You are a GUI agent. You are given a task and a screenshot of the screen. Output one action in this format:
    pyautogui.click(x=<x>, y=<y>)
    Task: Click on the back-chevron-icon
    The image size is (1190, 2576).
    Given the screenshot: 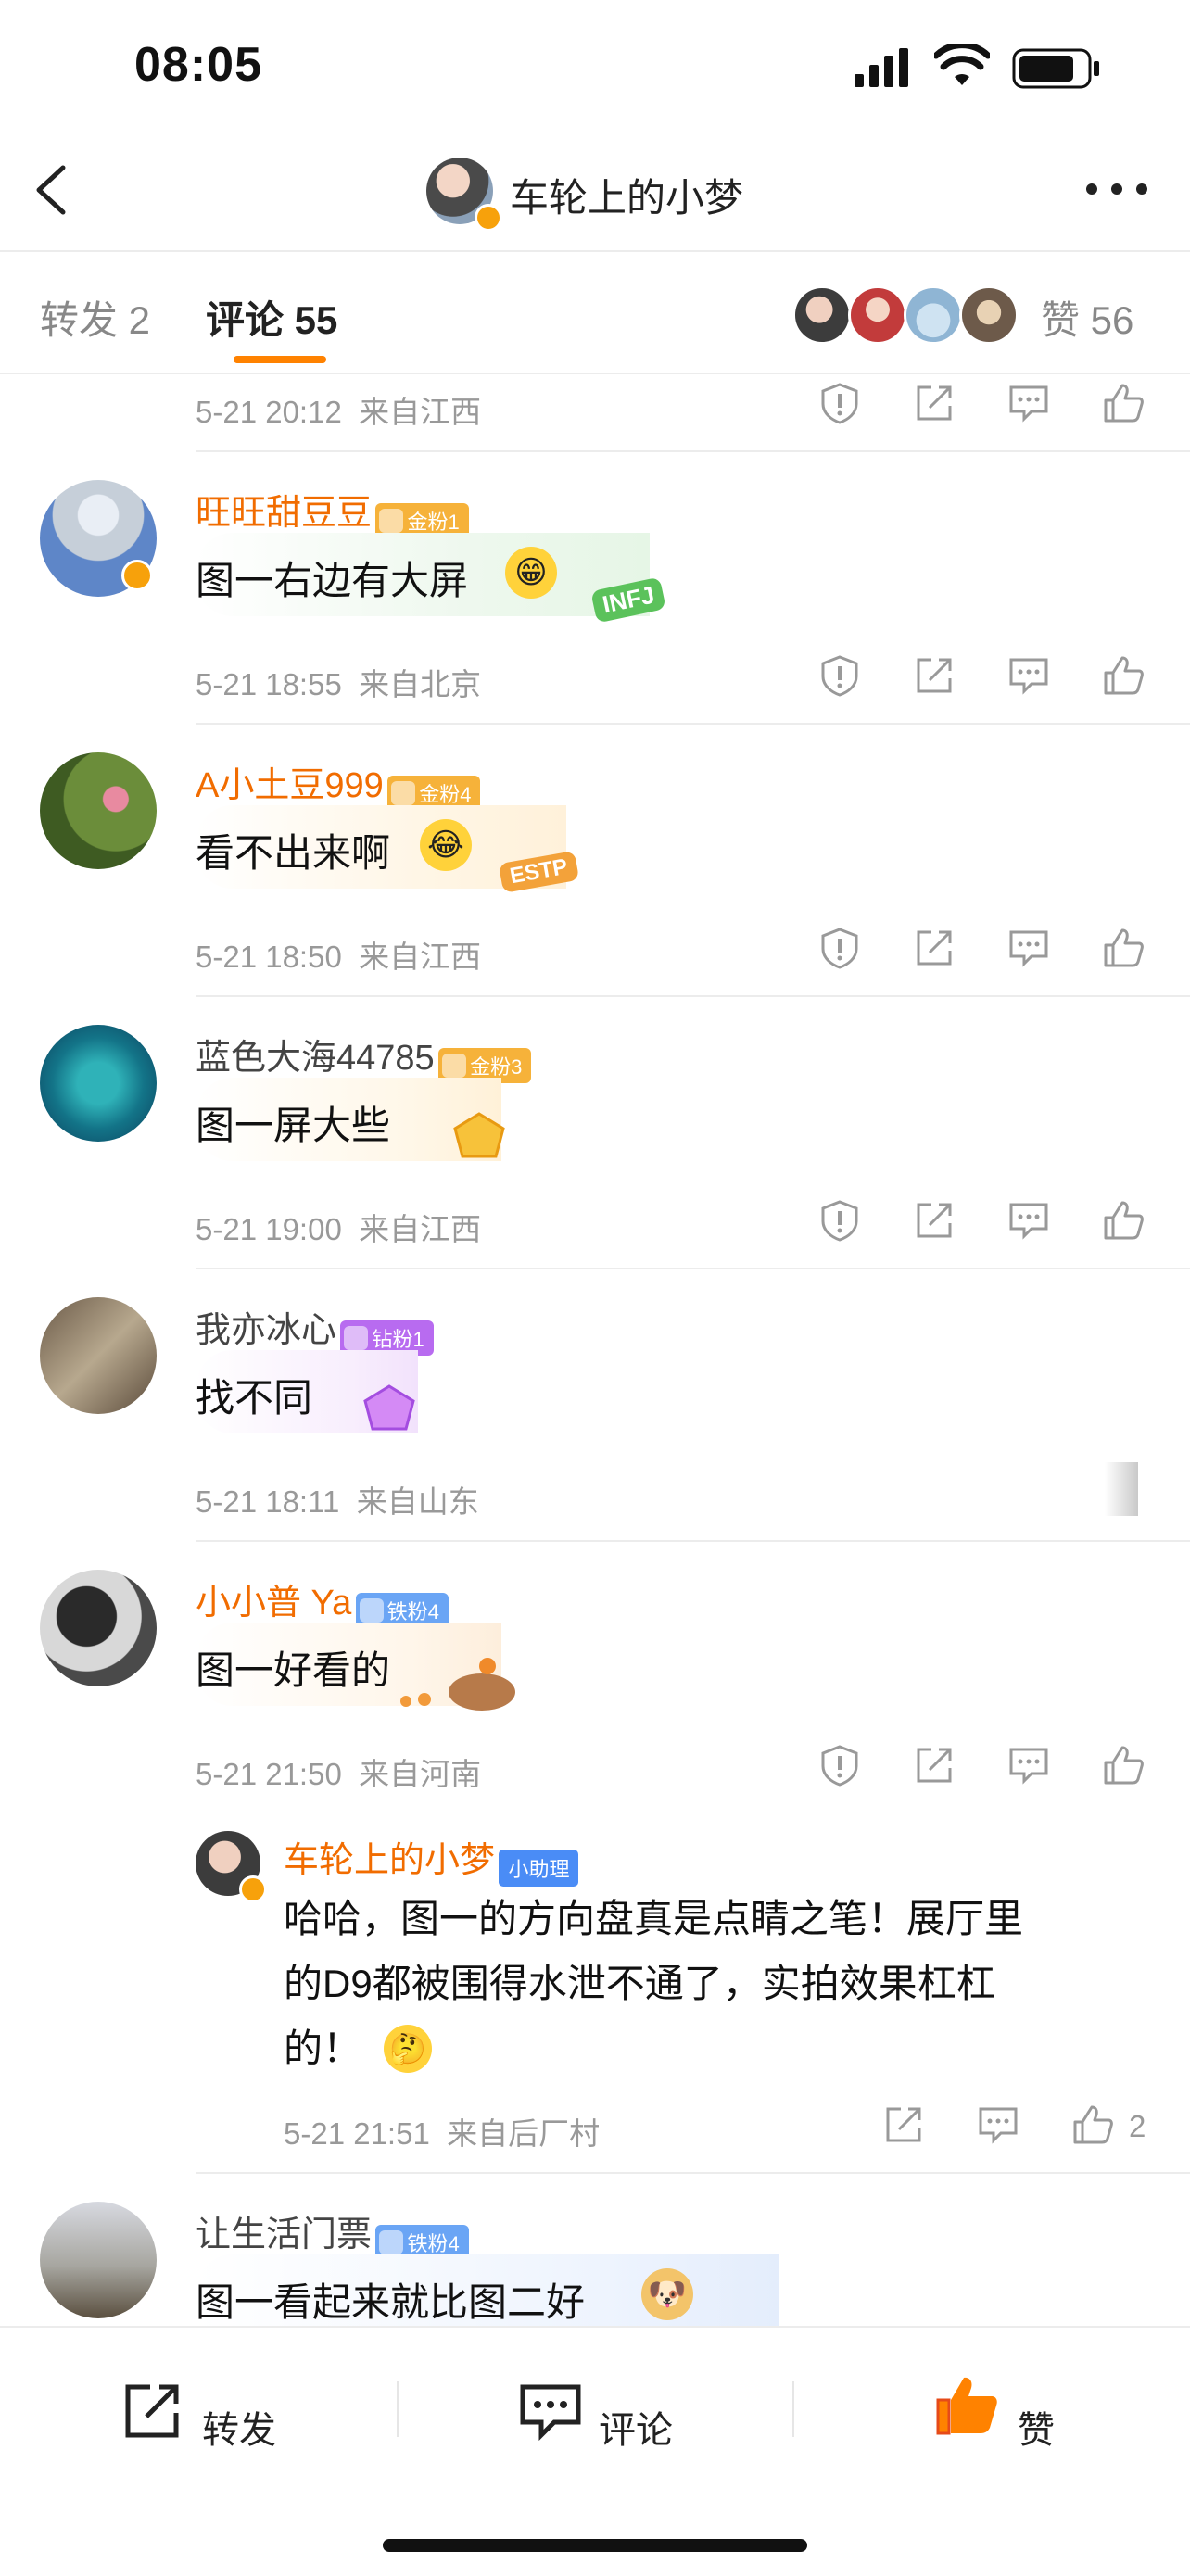 What is the action you would take?
    pyautogui.click(x=54, y=190)
    